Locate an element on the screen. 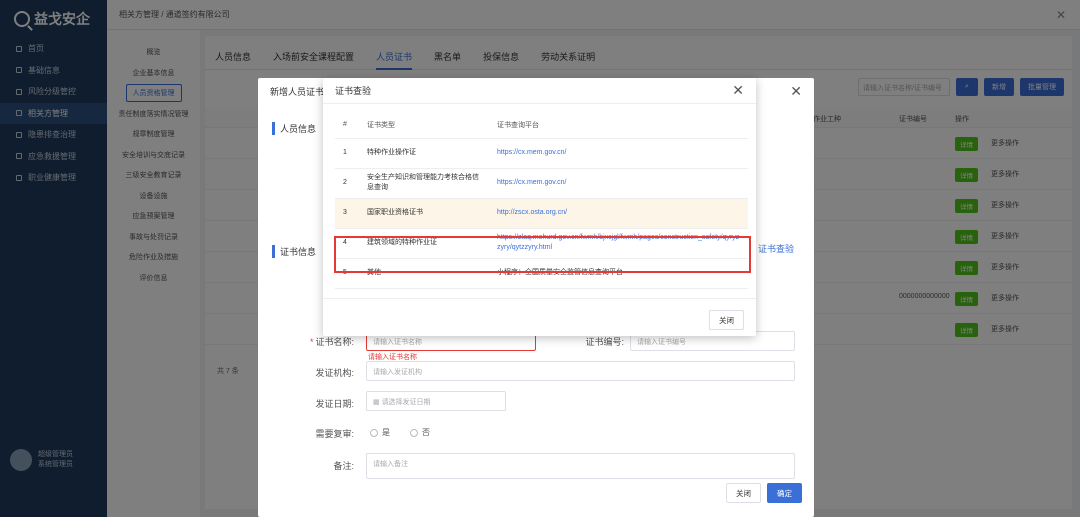  review-yes-radio: 是 is located at coordinates (380, 432).